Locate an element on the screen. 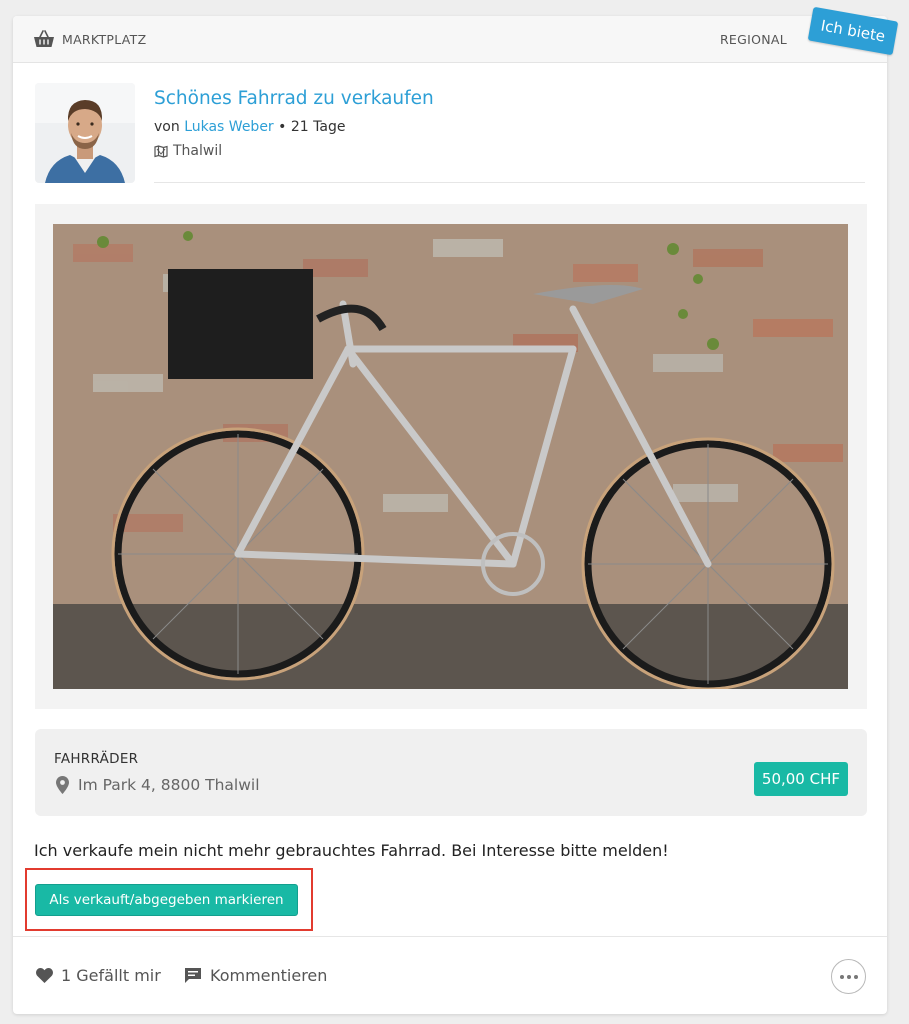 The image size is (909, 1024). location-label: Thalwil is located at coordinates (198, 151).